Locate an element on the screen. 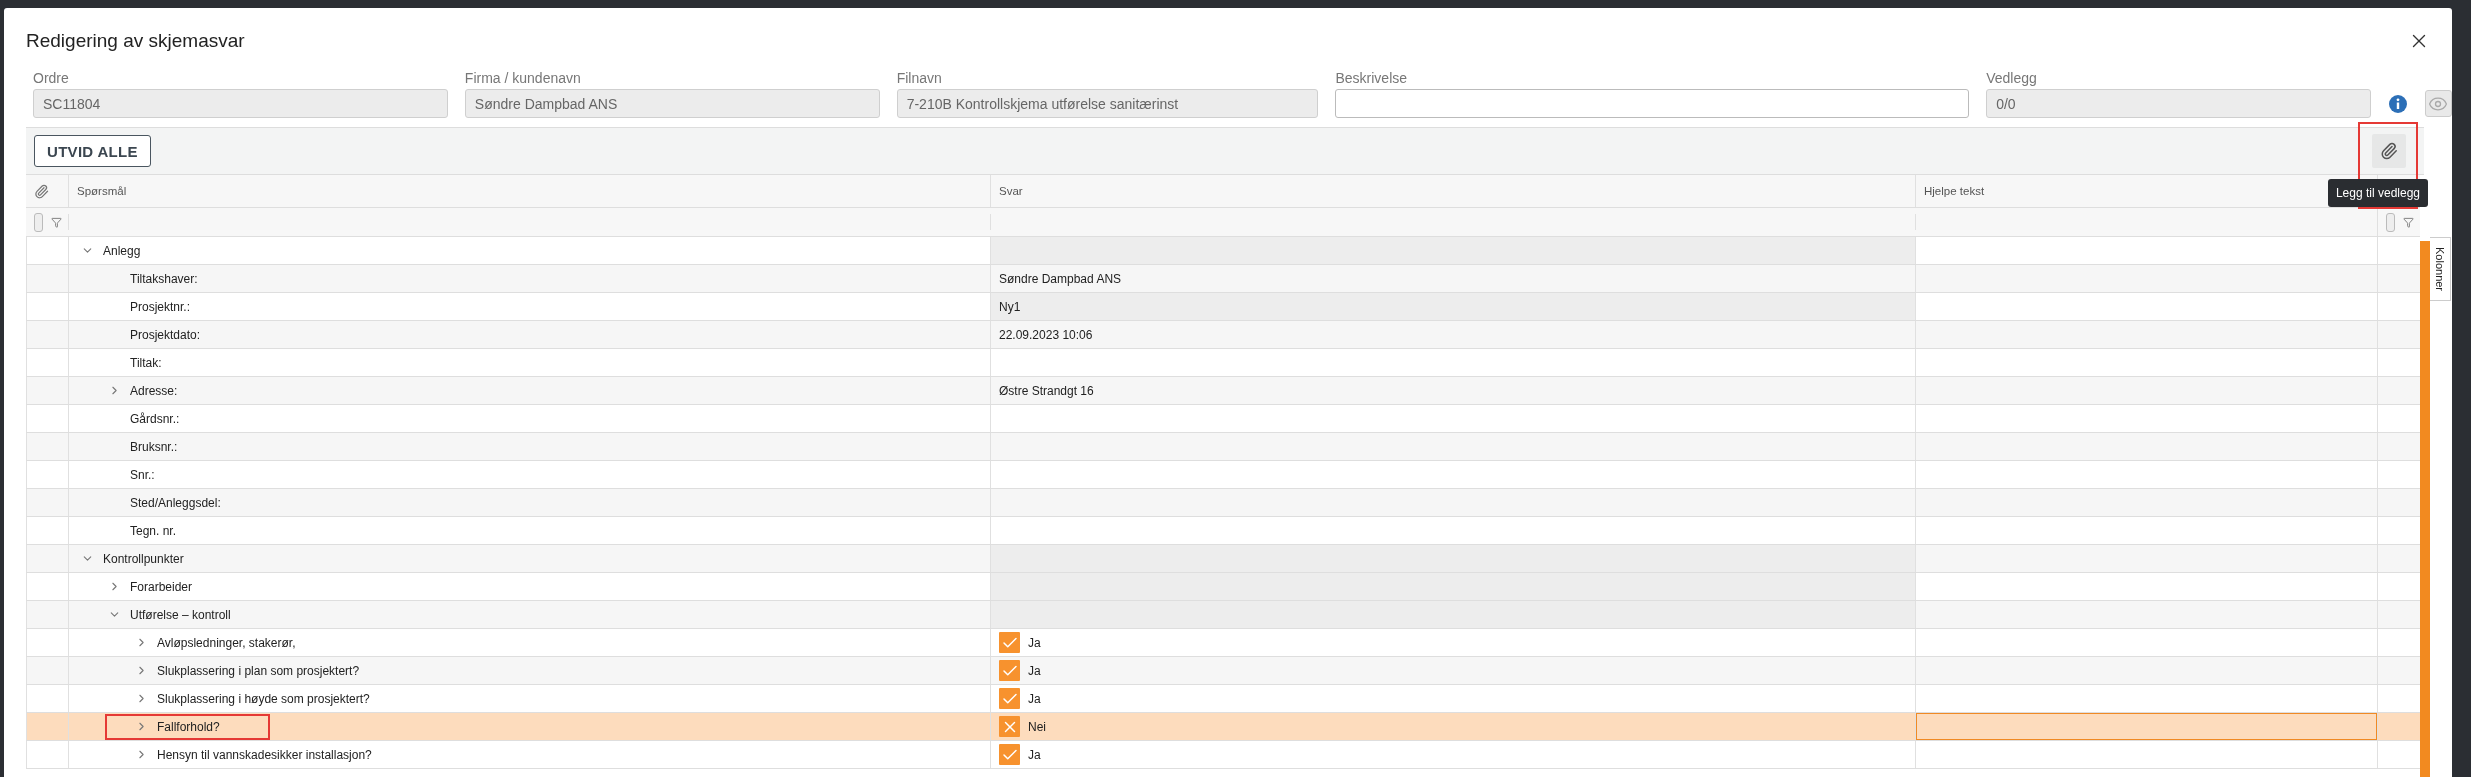  question-text: Forarbeider is located at coordinates (161, 586).